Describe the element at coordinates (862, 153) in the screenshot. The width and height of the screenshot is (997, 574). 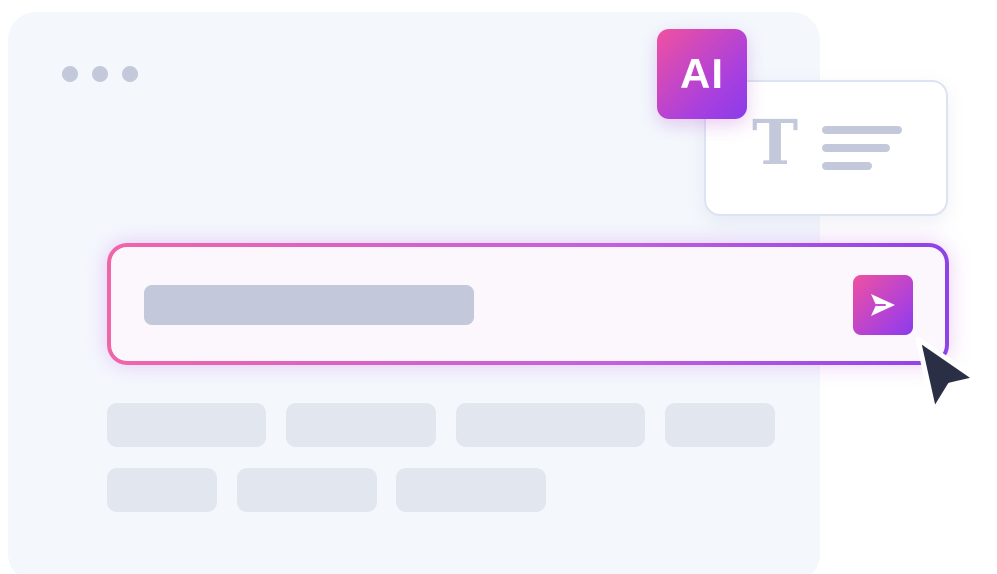
I see `text-lines-icon` at that location.